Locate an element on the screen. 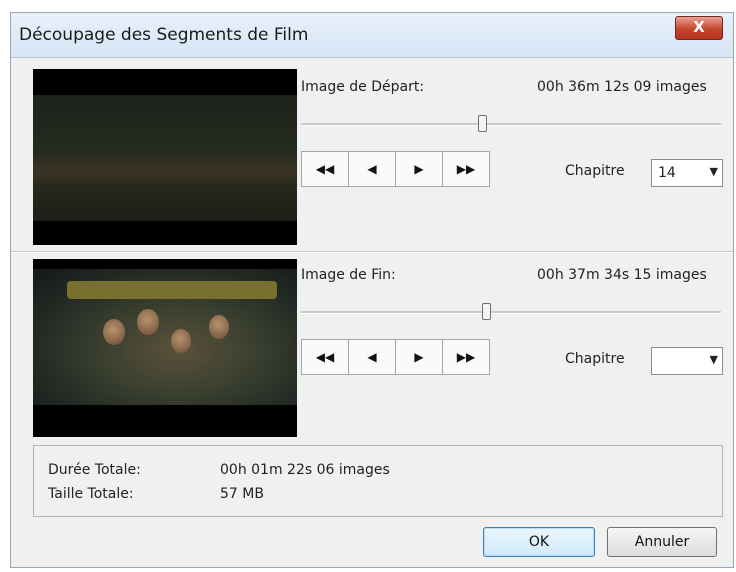 This screenshot has width=736, height=572. end-frame-preview is located at coordinates (165, 348).